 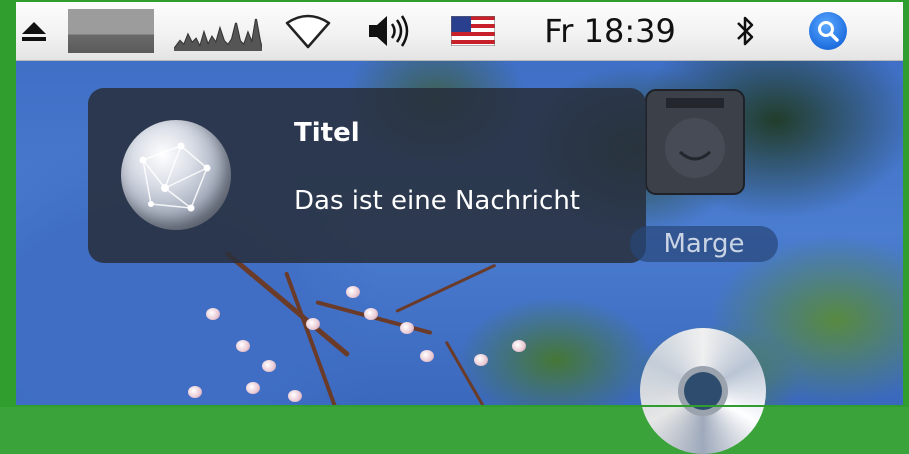 I want to click on hard-drive-icon, so click(x=695, y=142).